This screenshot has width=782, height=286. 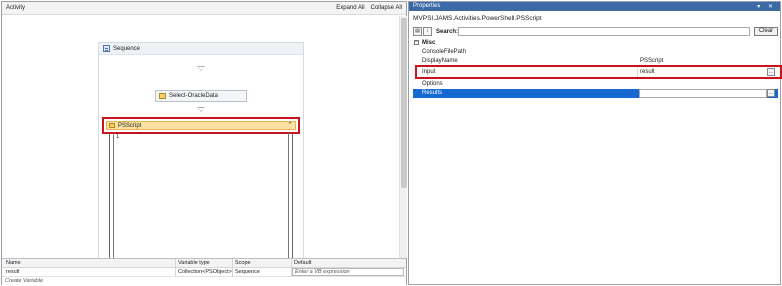 I want to click on designer-header: Activity Expand All Collapse All, so click(x=204, y=8).